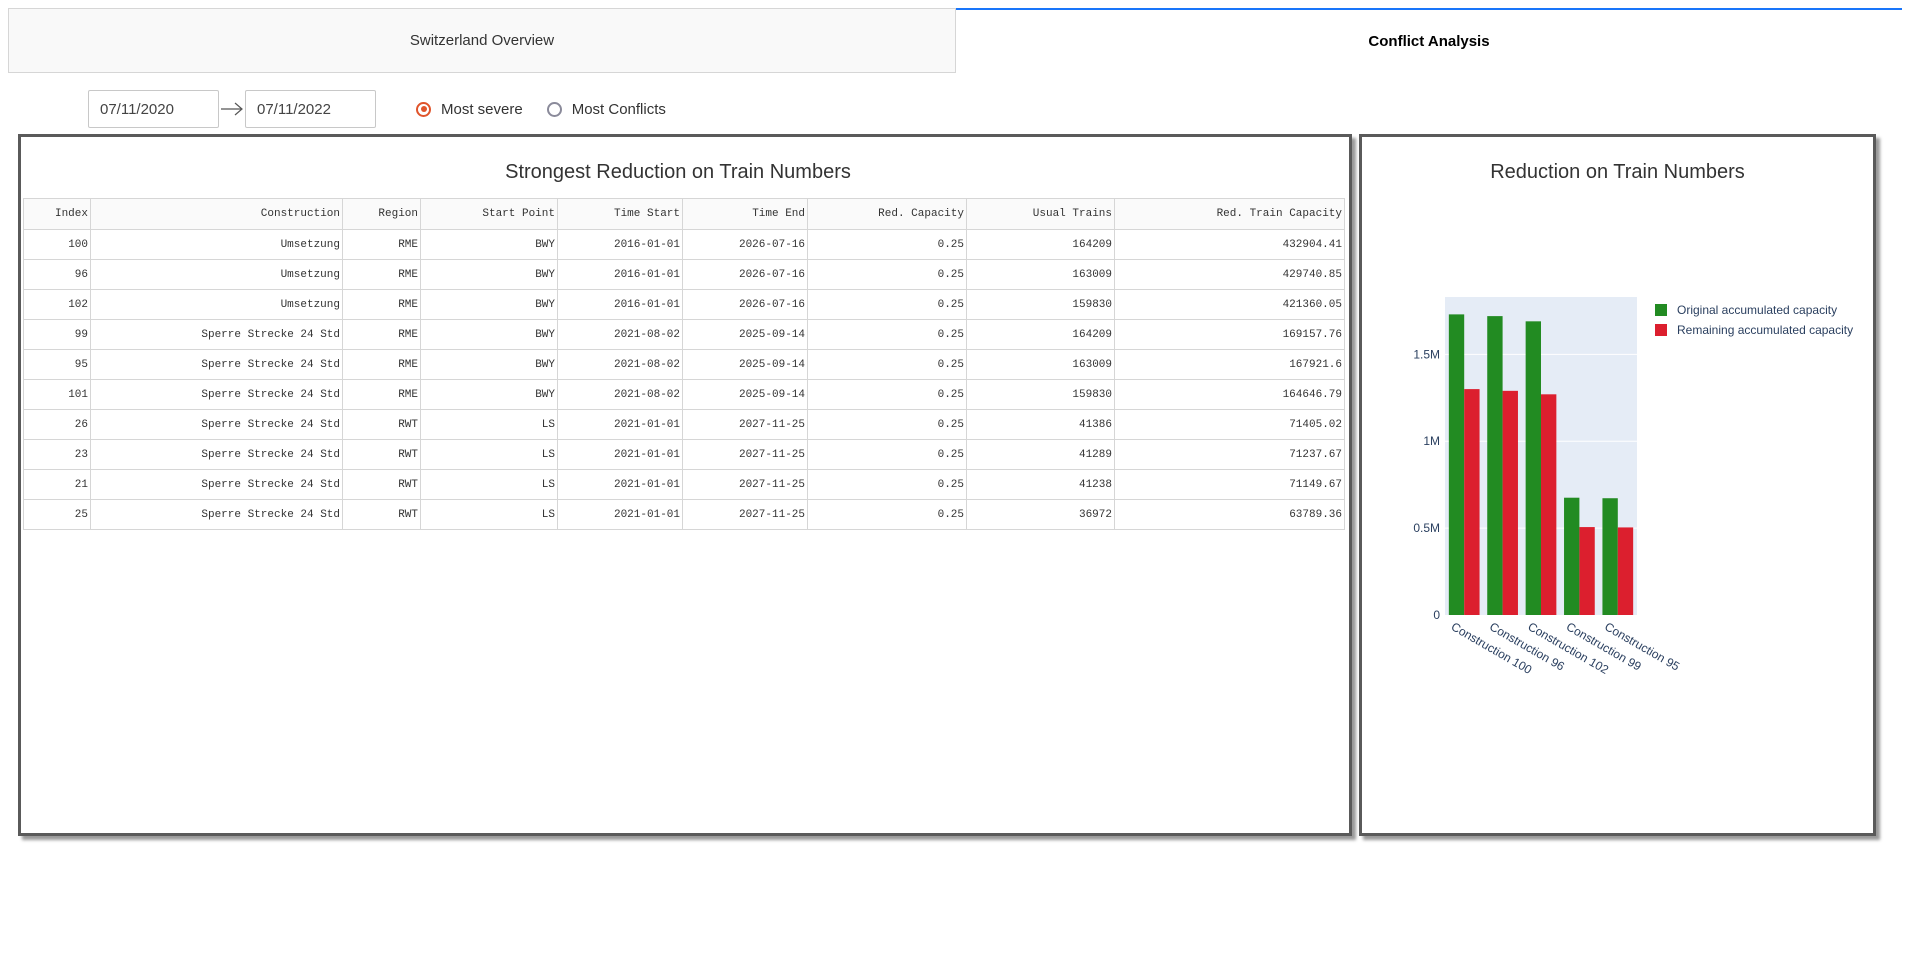 The width and height of the screenshot is (1908, 961). What do you see at coordinates (745, 304) in the screenshot?
I see `table-cell: 2026-07-16` at bounding box center [745, 304].